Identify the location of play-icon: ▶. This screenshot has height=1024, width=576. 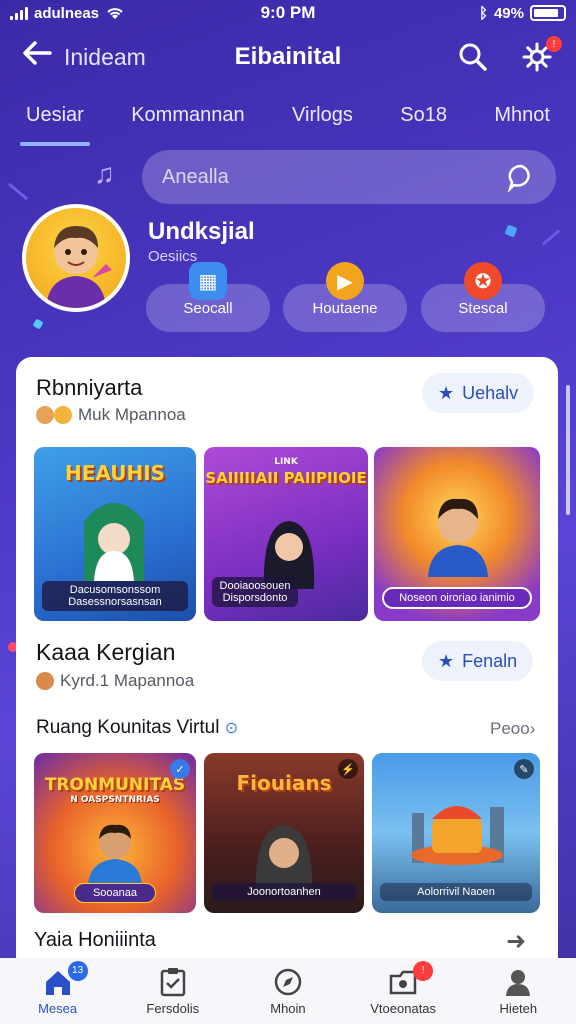
(345, 281).